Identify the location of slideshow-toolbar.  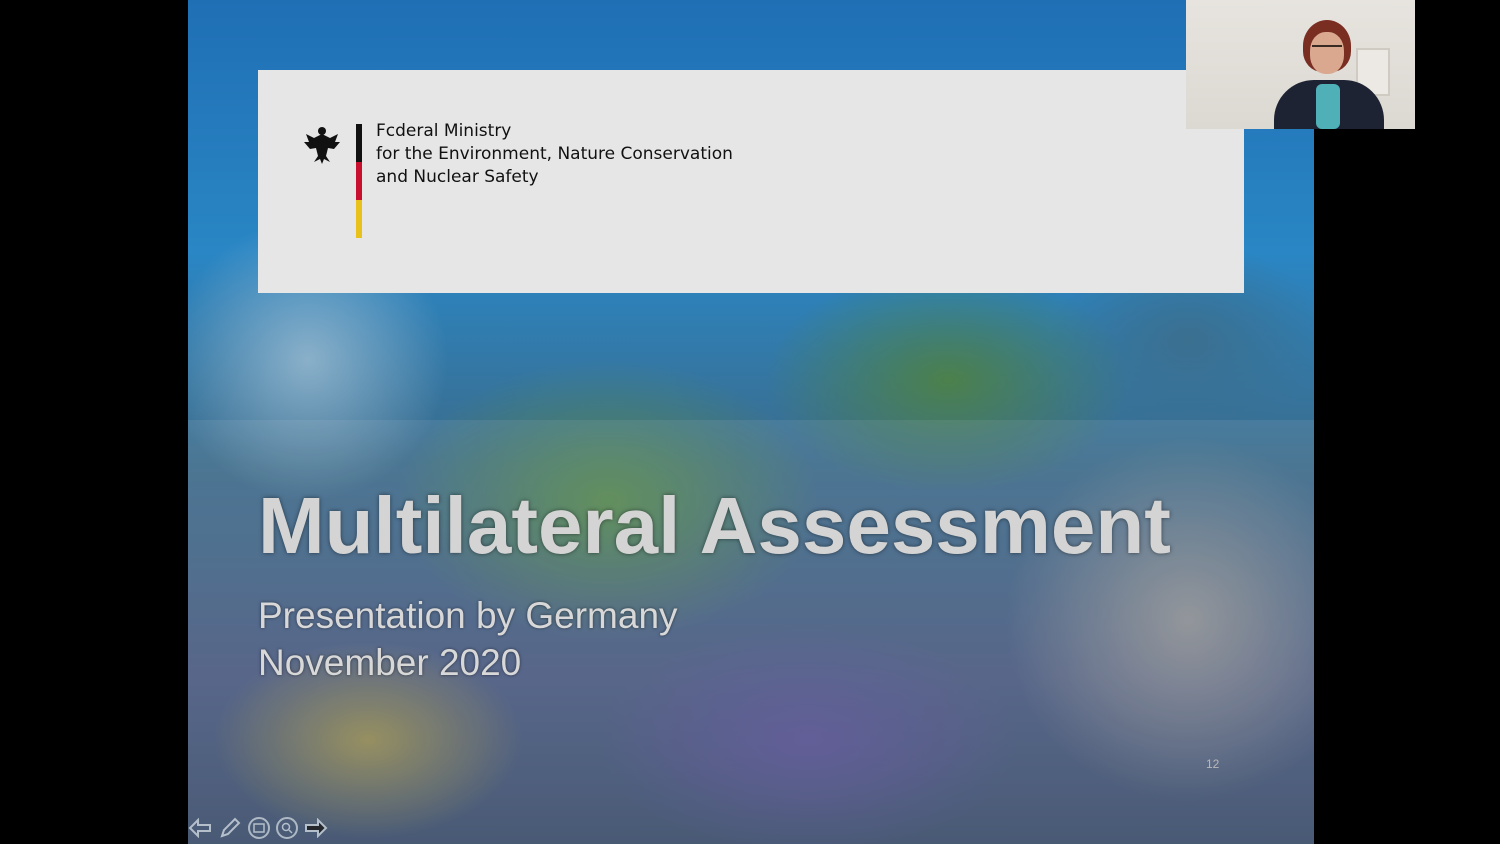
(258, 828).